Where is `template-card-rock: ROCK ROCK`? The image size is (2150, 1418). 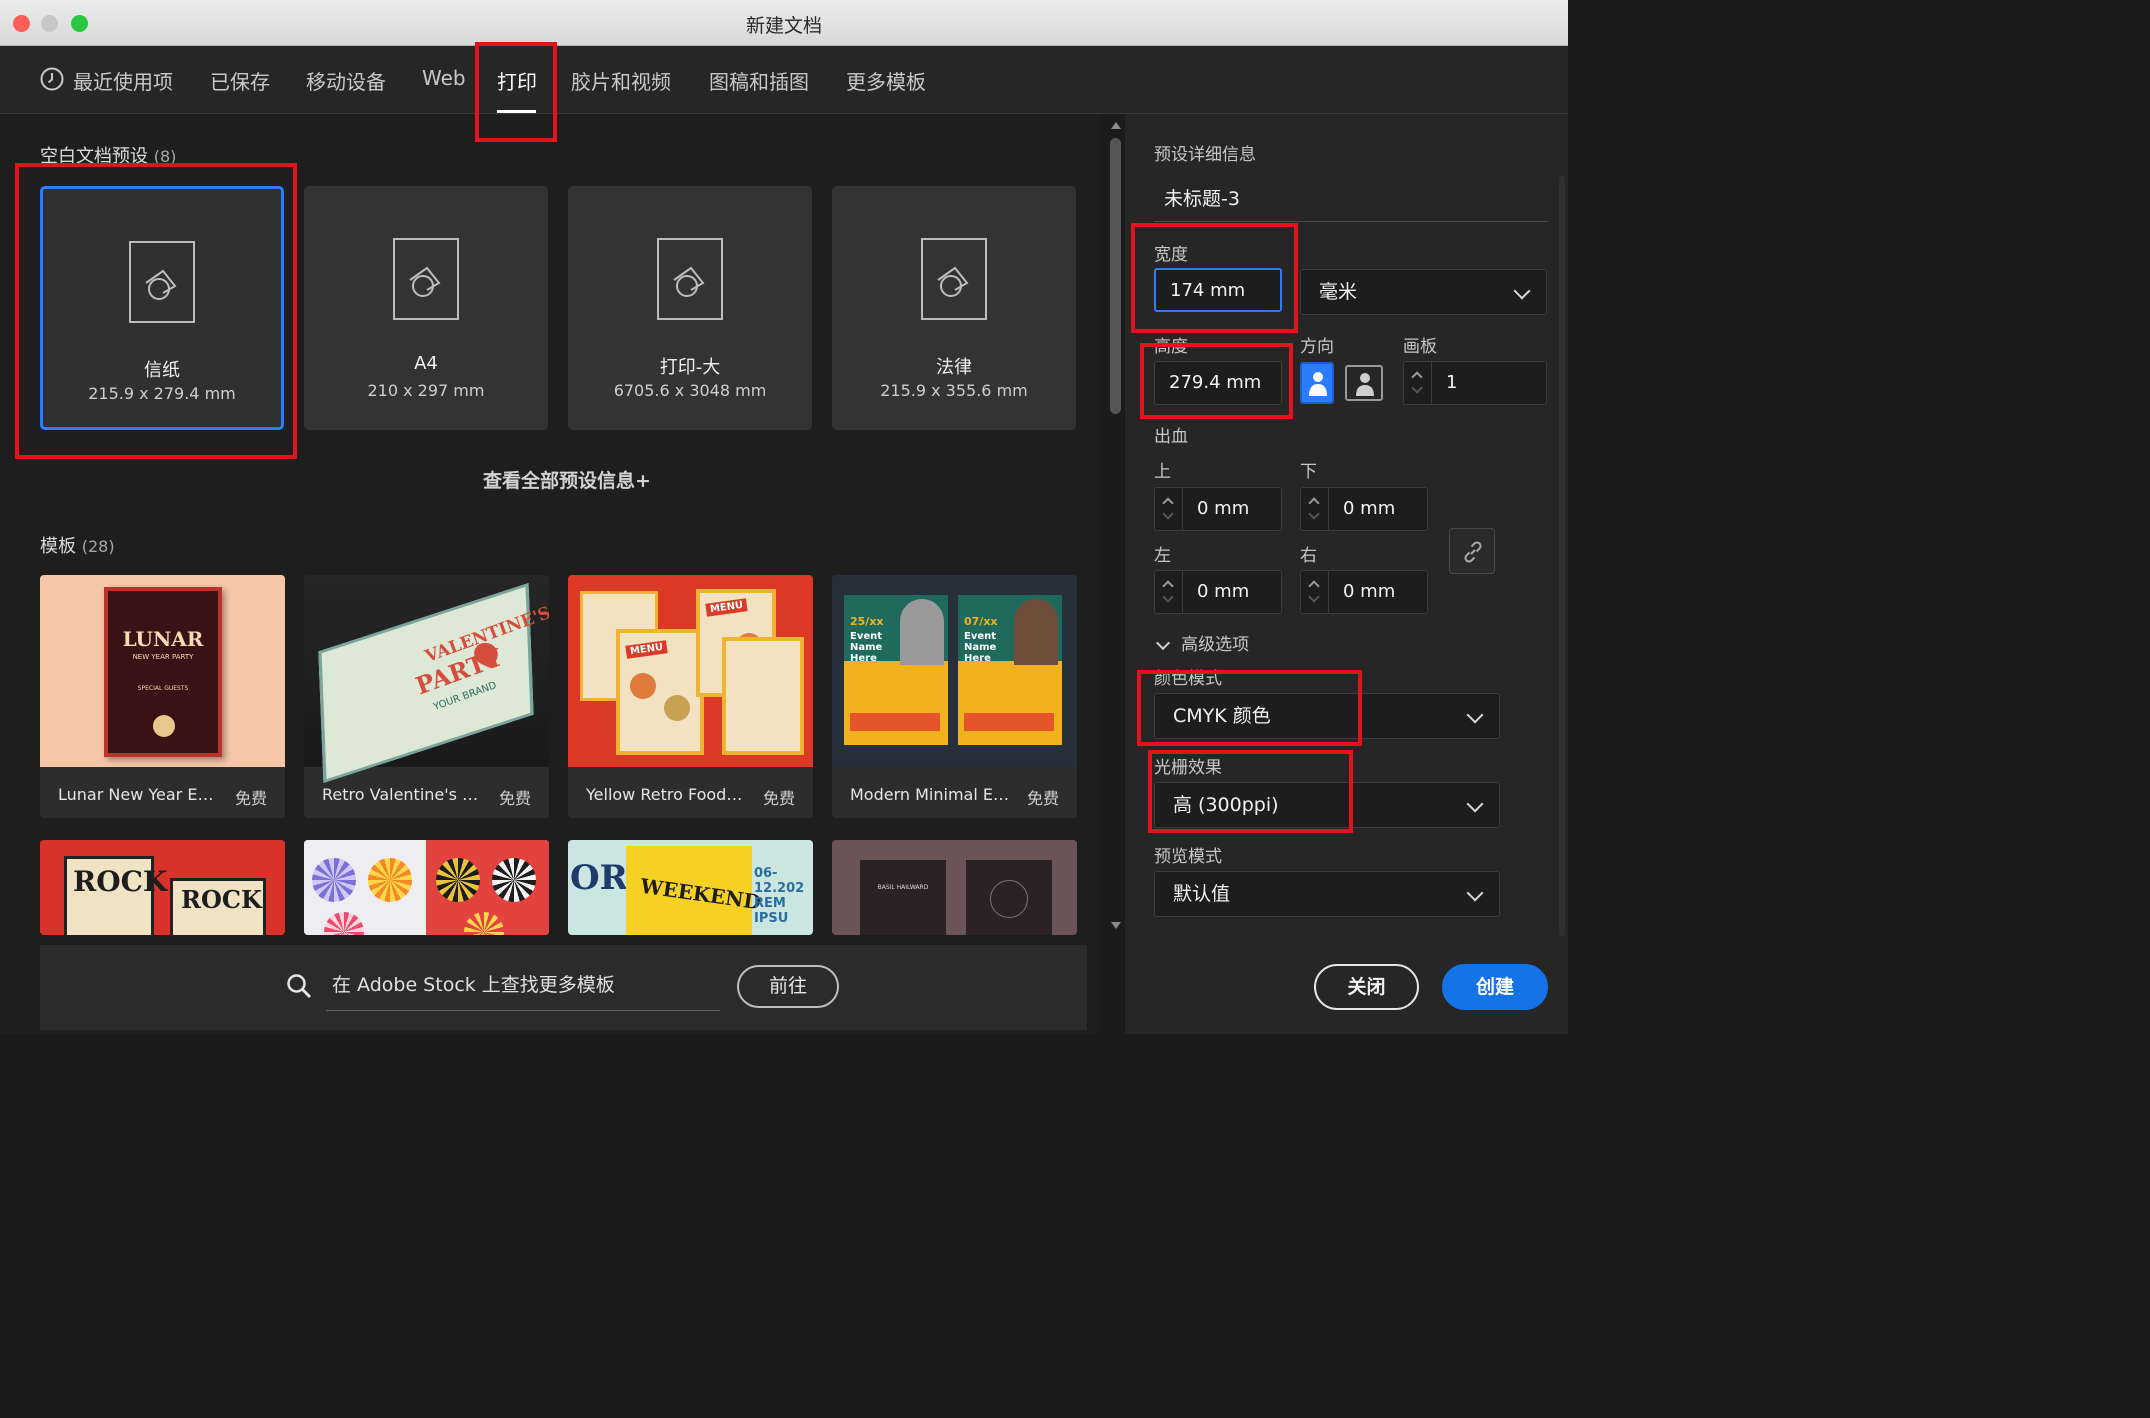
template-card-rock: ROCK ROCK is located at coordinates (162, 887).